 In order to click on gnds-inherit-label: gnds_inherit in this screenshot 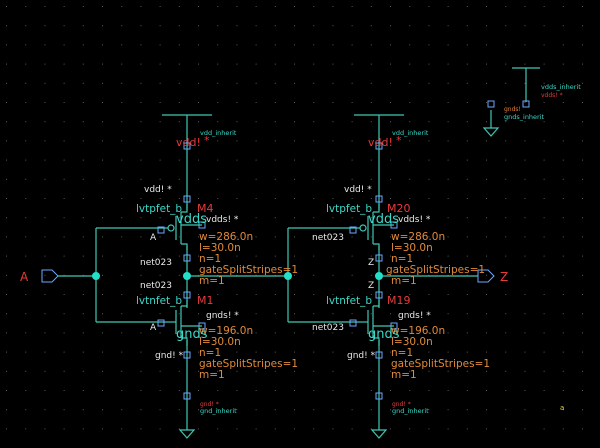, I will do `click(524, 117)`.